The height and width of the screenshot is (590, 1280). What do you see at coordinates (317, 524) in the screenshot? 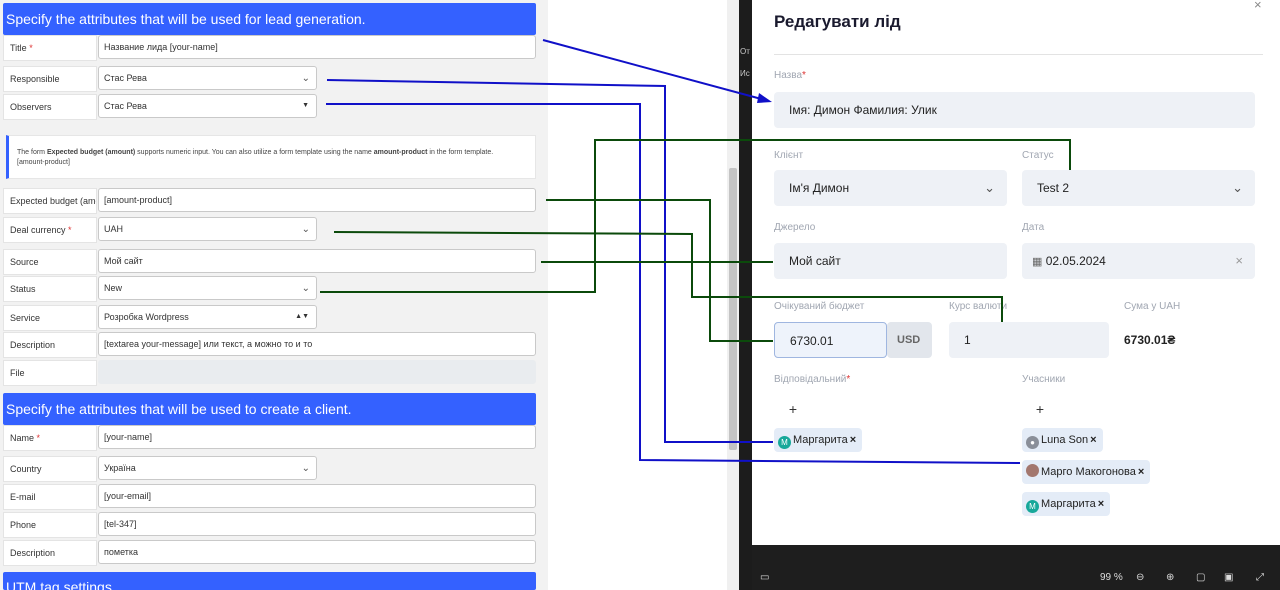
I see `phone-input: [tel-347]` at bounding box center [317, 524].